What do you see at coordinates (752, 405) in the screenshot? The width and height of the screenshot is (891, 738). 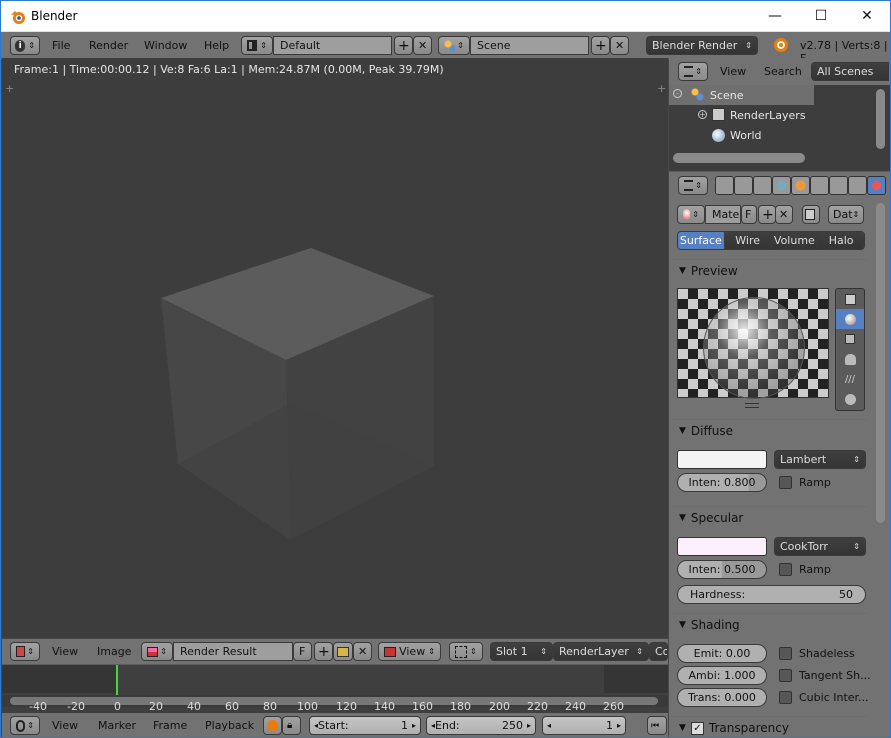 I see `preview-resize-handle` at bounding box center [752, 405].